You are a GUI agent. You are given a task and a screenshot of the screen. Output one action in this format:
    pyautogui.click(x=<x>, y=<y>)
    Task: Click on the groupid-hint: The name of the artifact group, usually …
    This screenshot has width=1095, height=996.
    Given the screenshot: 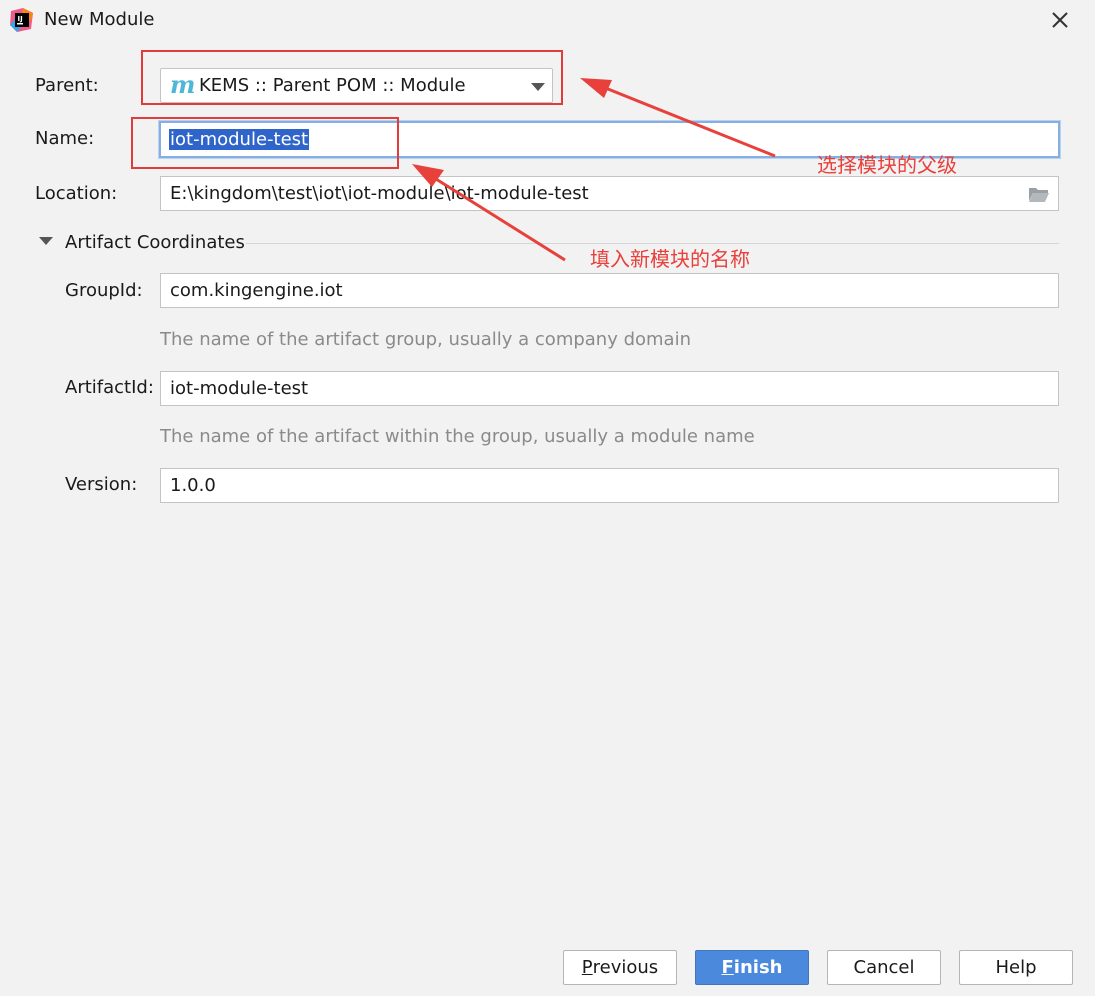 What is the action you would take?
    pyautogui.click(x=425, y=339)
    